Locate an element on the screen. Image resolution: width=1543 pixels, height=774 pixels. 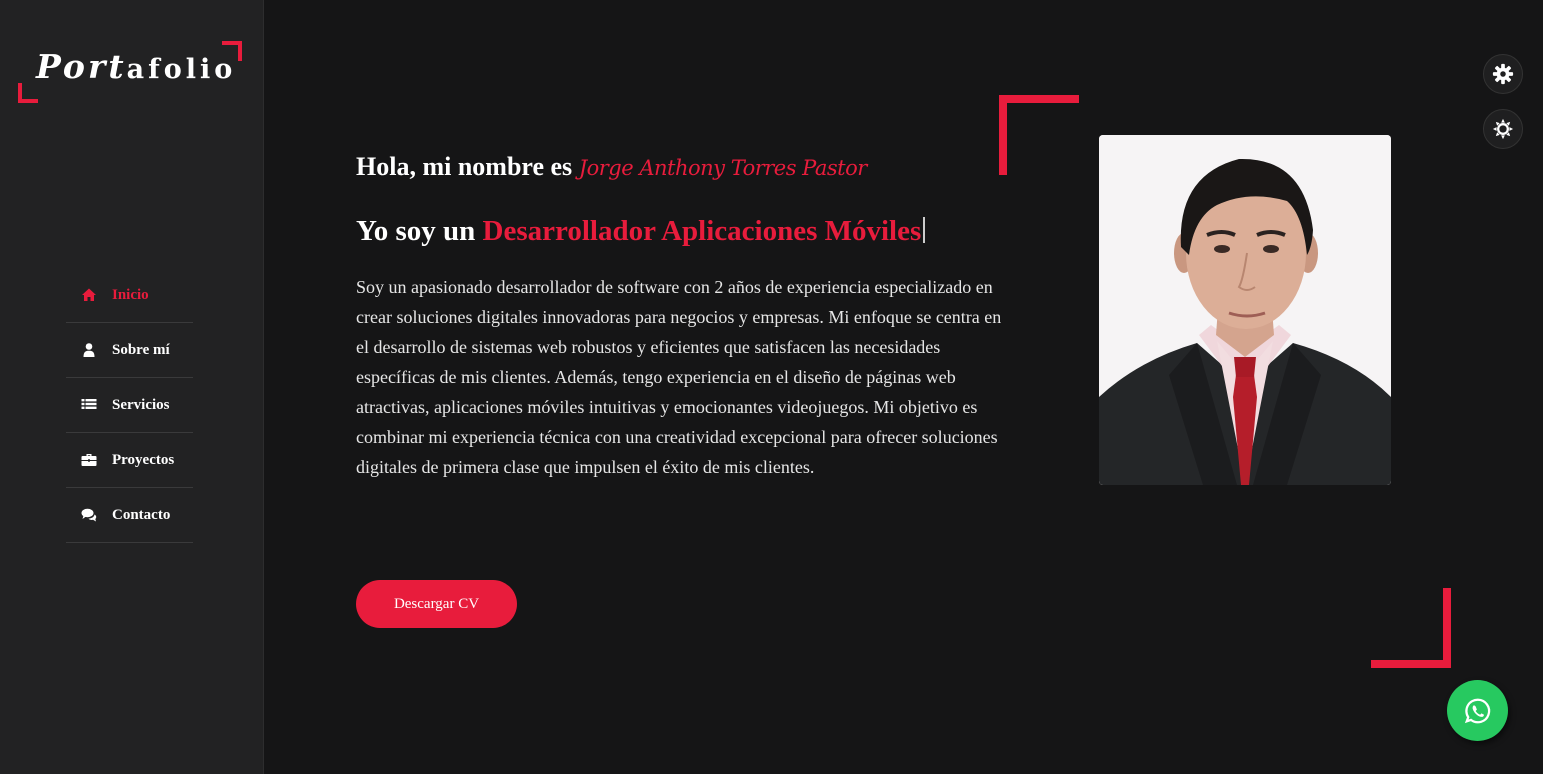
chat-icon is located at coordinates (89, 515).